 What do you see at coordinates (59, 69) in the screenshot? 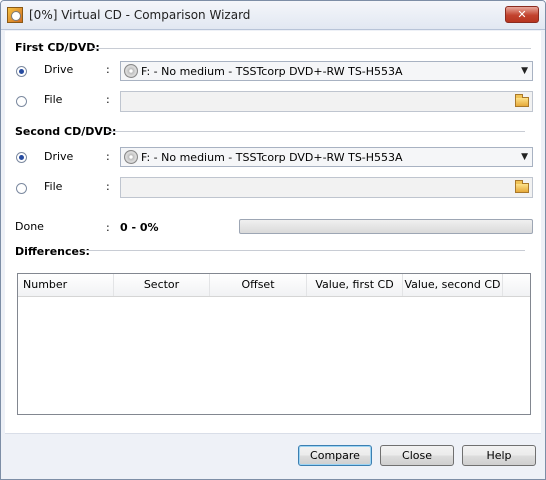
I see `first-drive-label: Drive` at bounding box center [59, 69].